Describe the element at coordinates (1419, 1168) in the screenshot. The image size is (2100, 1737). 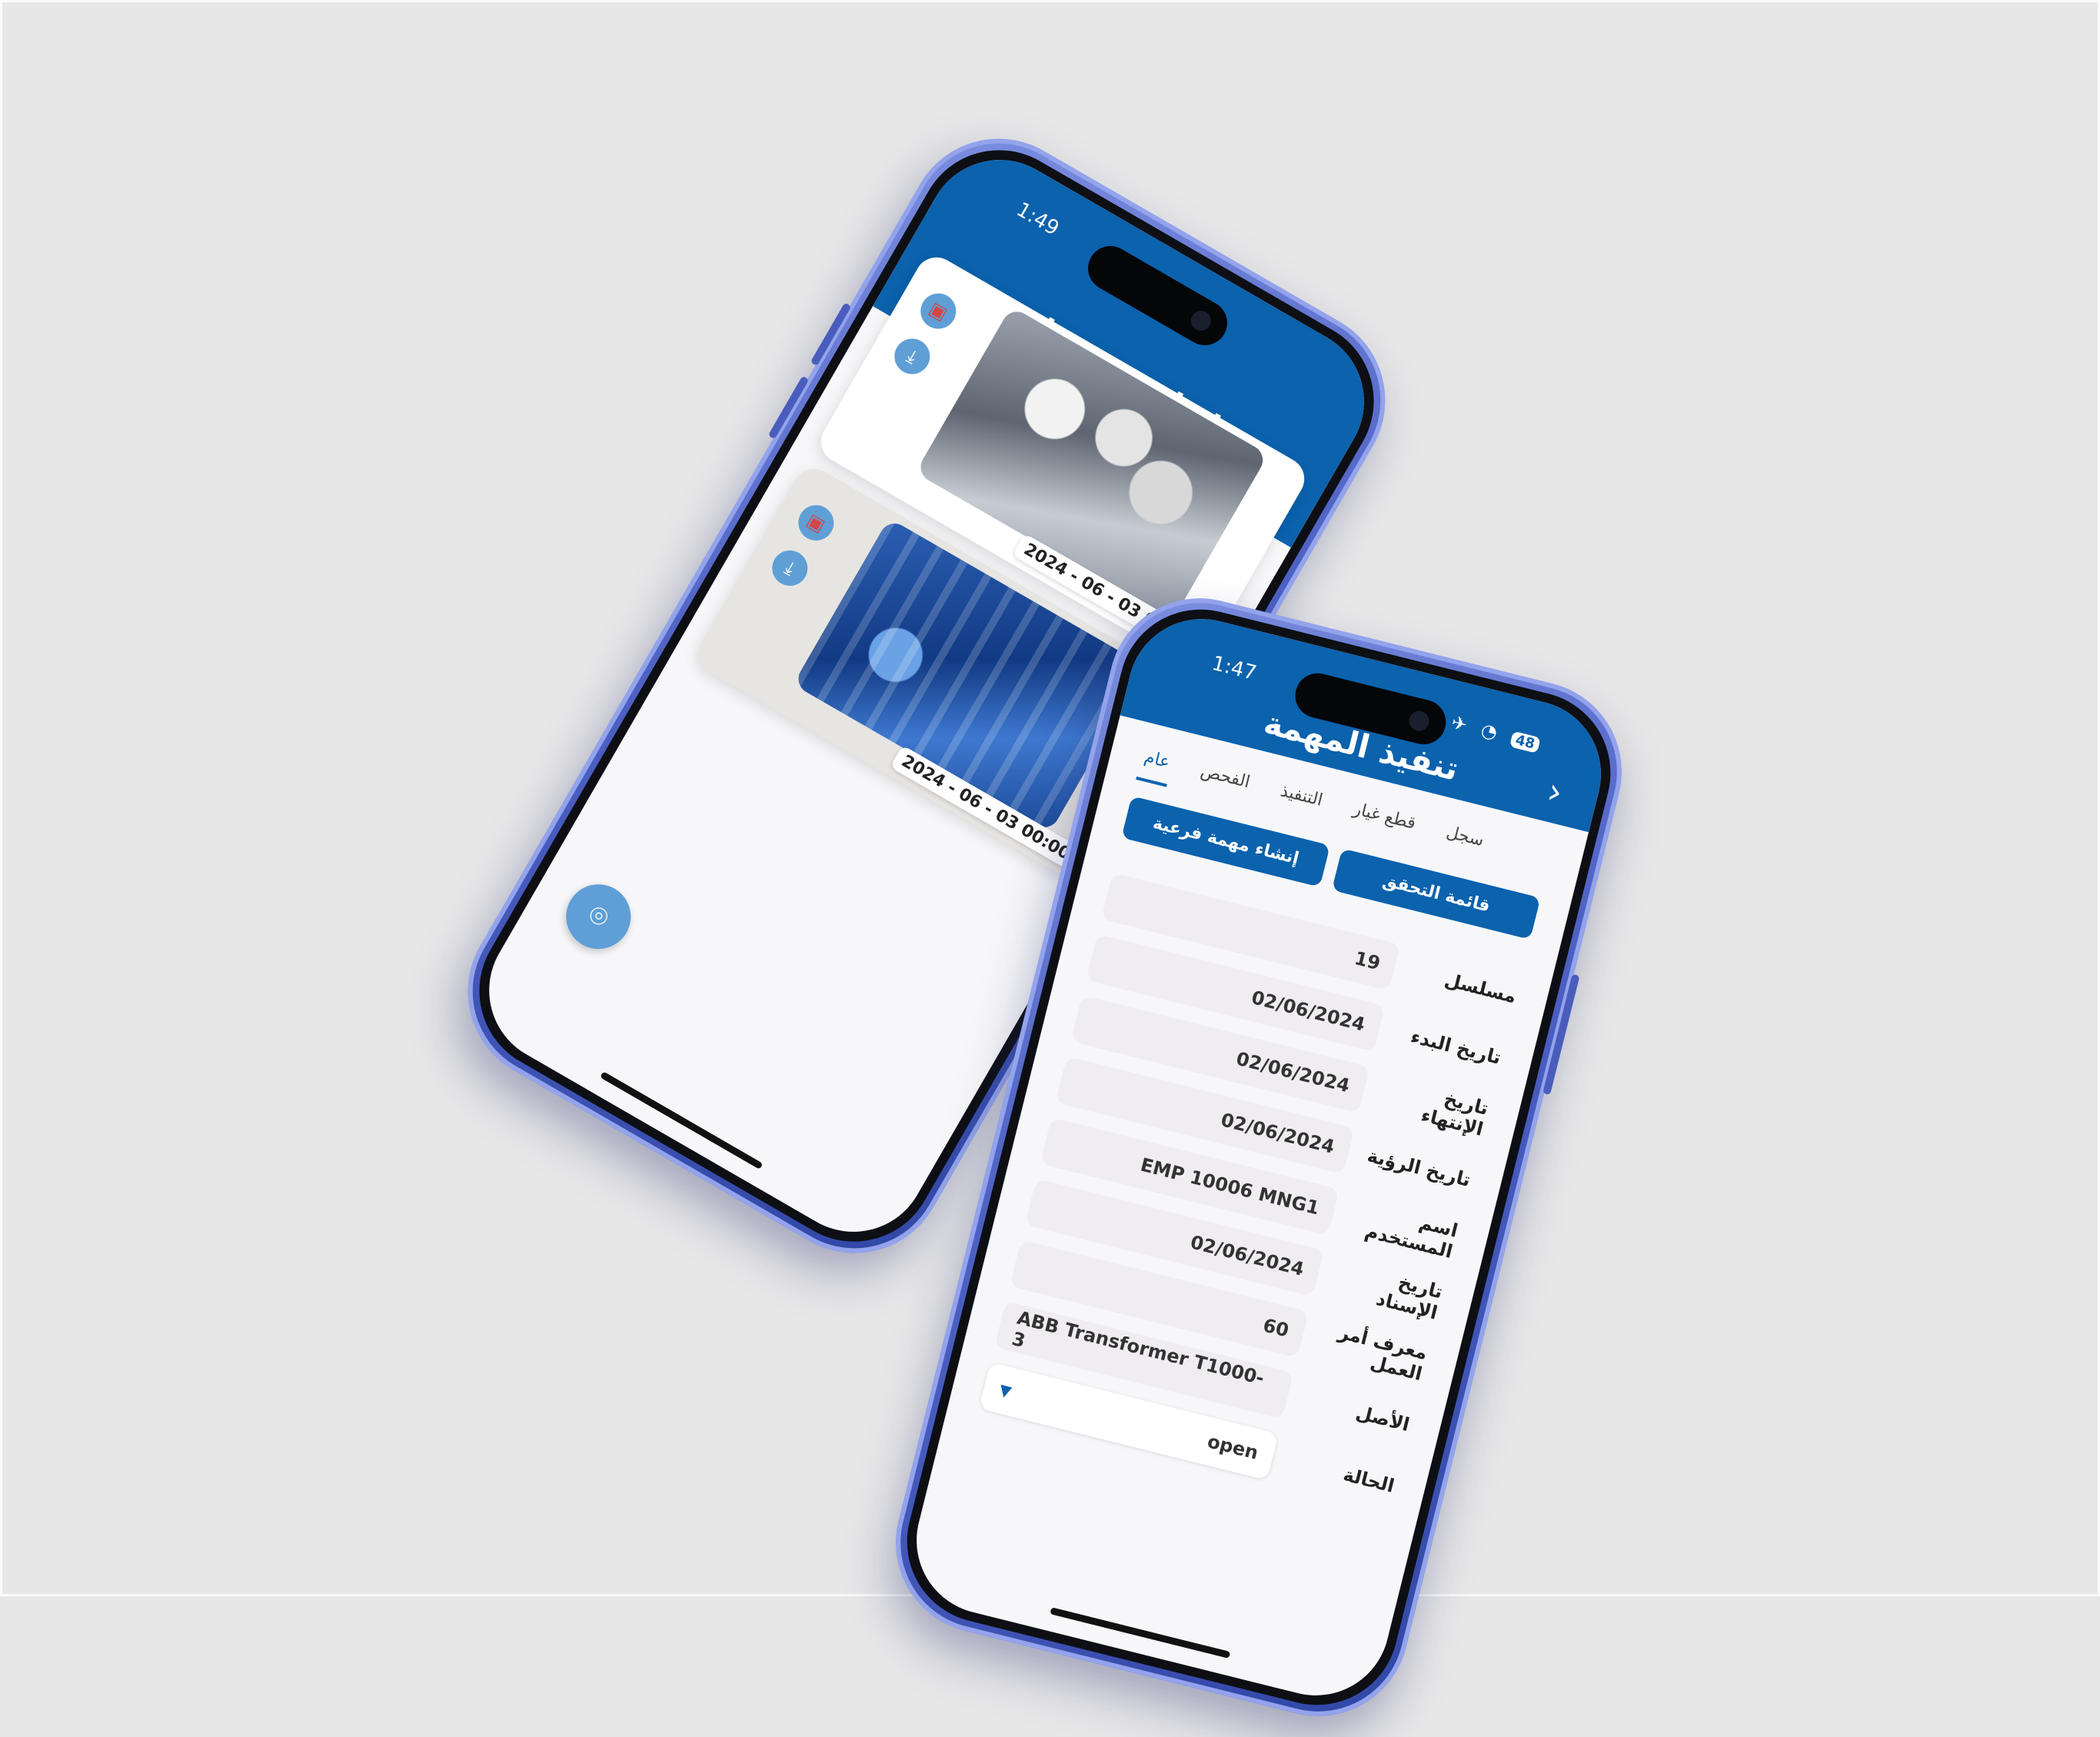
I see `visibility-date-label: تاريخ الرؤية` at that location.